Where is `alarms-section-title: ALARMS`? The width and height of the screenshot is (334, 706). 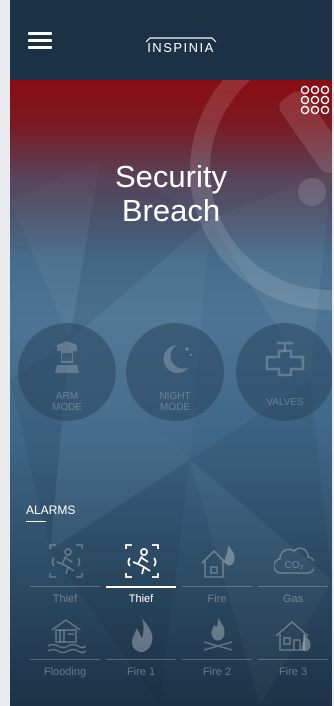 alarms-section-title: ALARMS is located at coordinates (51, 510).